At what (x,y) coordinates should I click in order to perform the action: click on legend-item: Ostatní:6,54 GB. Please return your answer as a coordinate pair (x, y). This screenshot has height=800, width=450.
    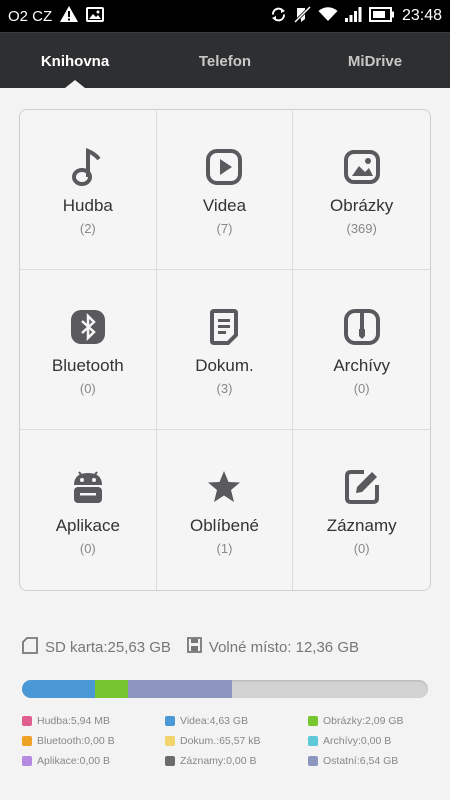
    Looking at the image, I should click on (370, 760).